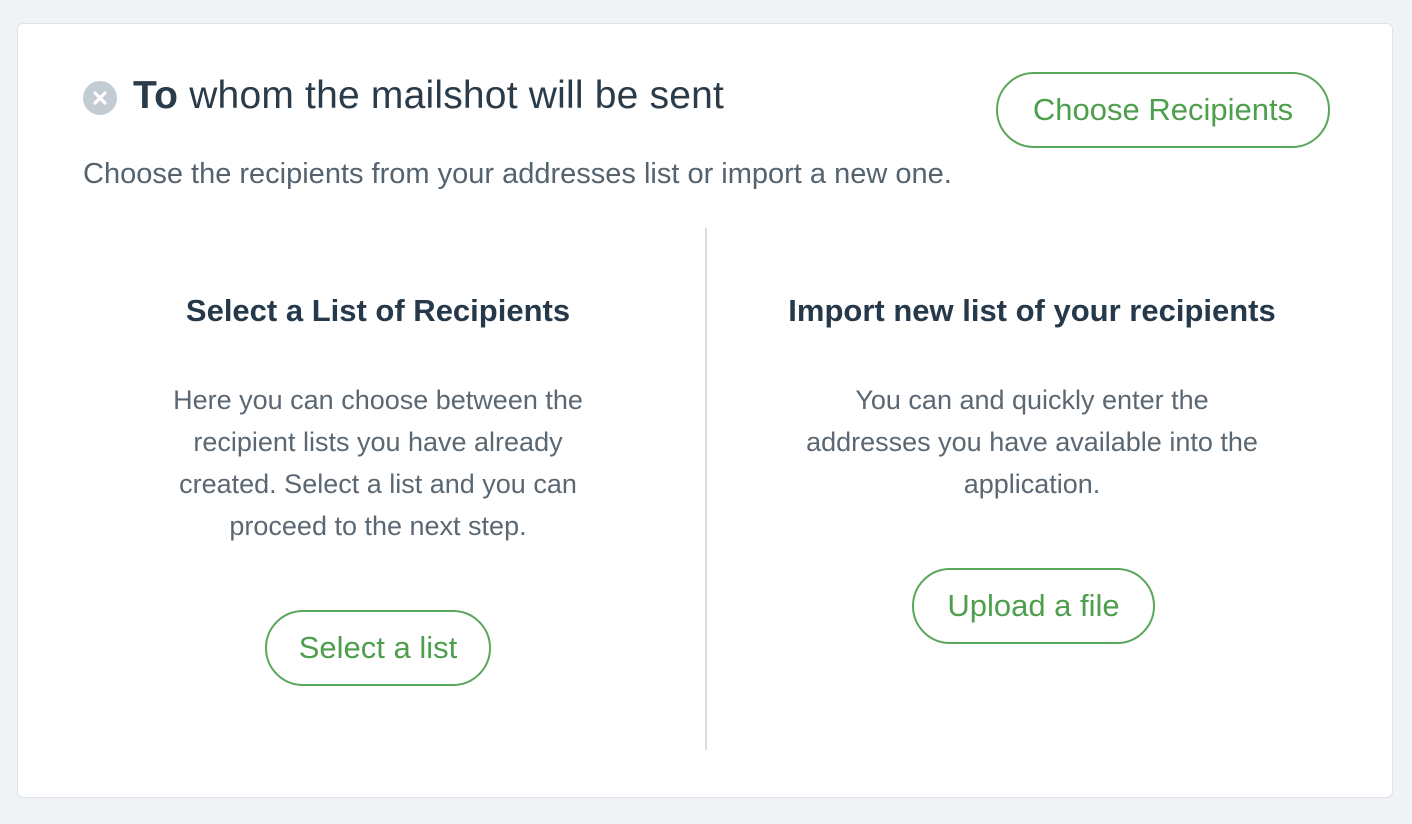 The width and height of the screenshot is (1412, 824). Describe the element at coordinates (1032, 310) in the screenshot. I see `import-list-title: Import new list of your recipients` at that location.